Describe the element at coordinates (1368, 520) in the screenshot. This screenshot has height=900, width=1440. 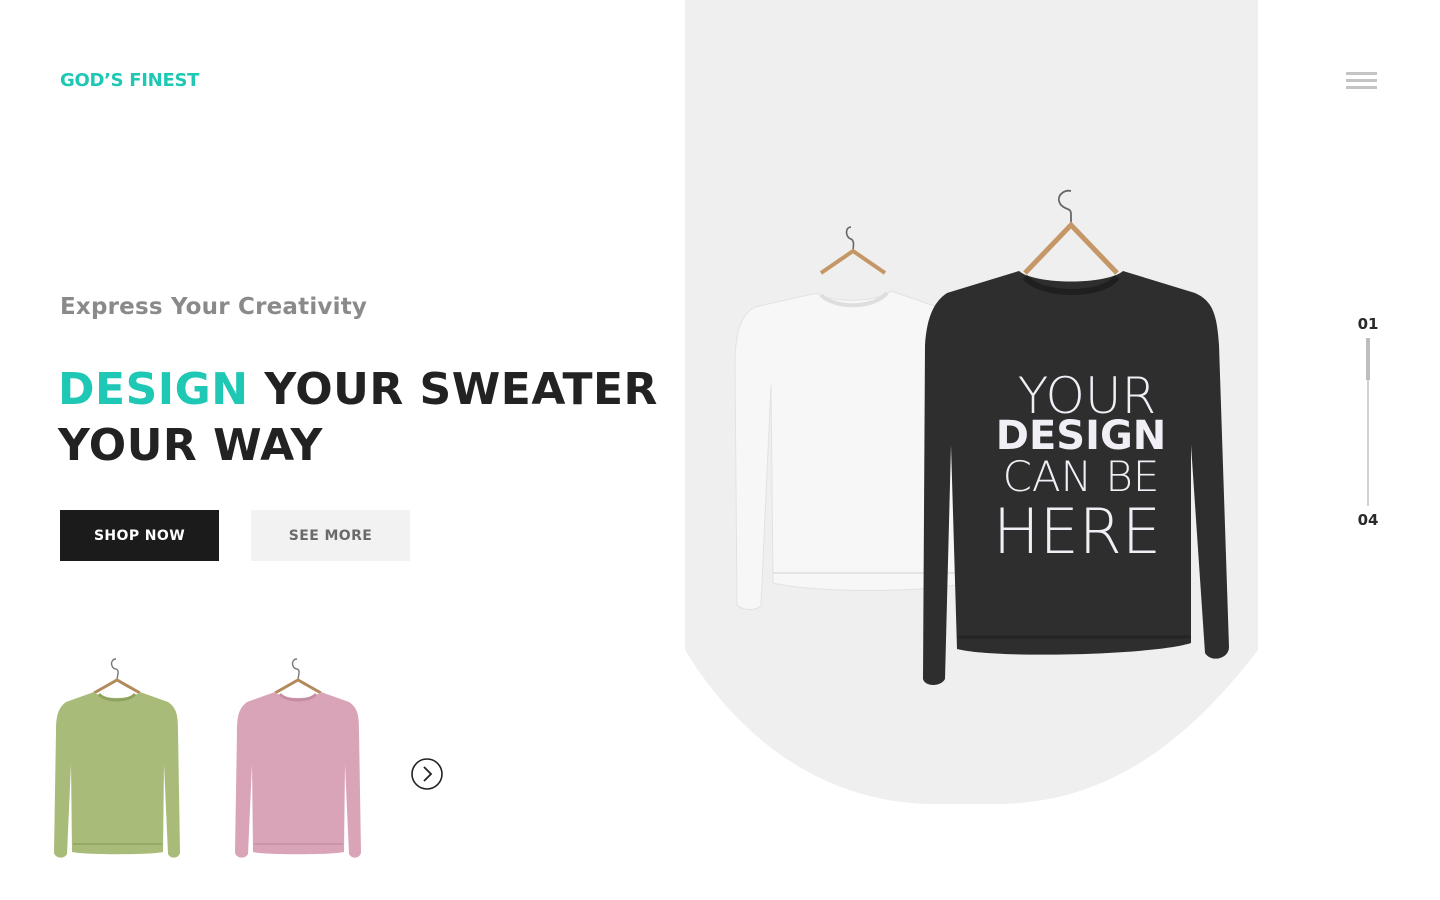
I see `slide-total-number: 04` at that location.